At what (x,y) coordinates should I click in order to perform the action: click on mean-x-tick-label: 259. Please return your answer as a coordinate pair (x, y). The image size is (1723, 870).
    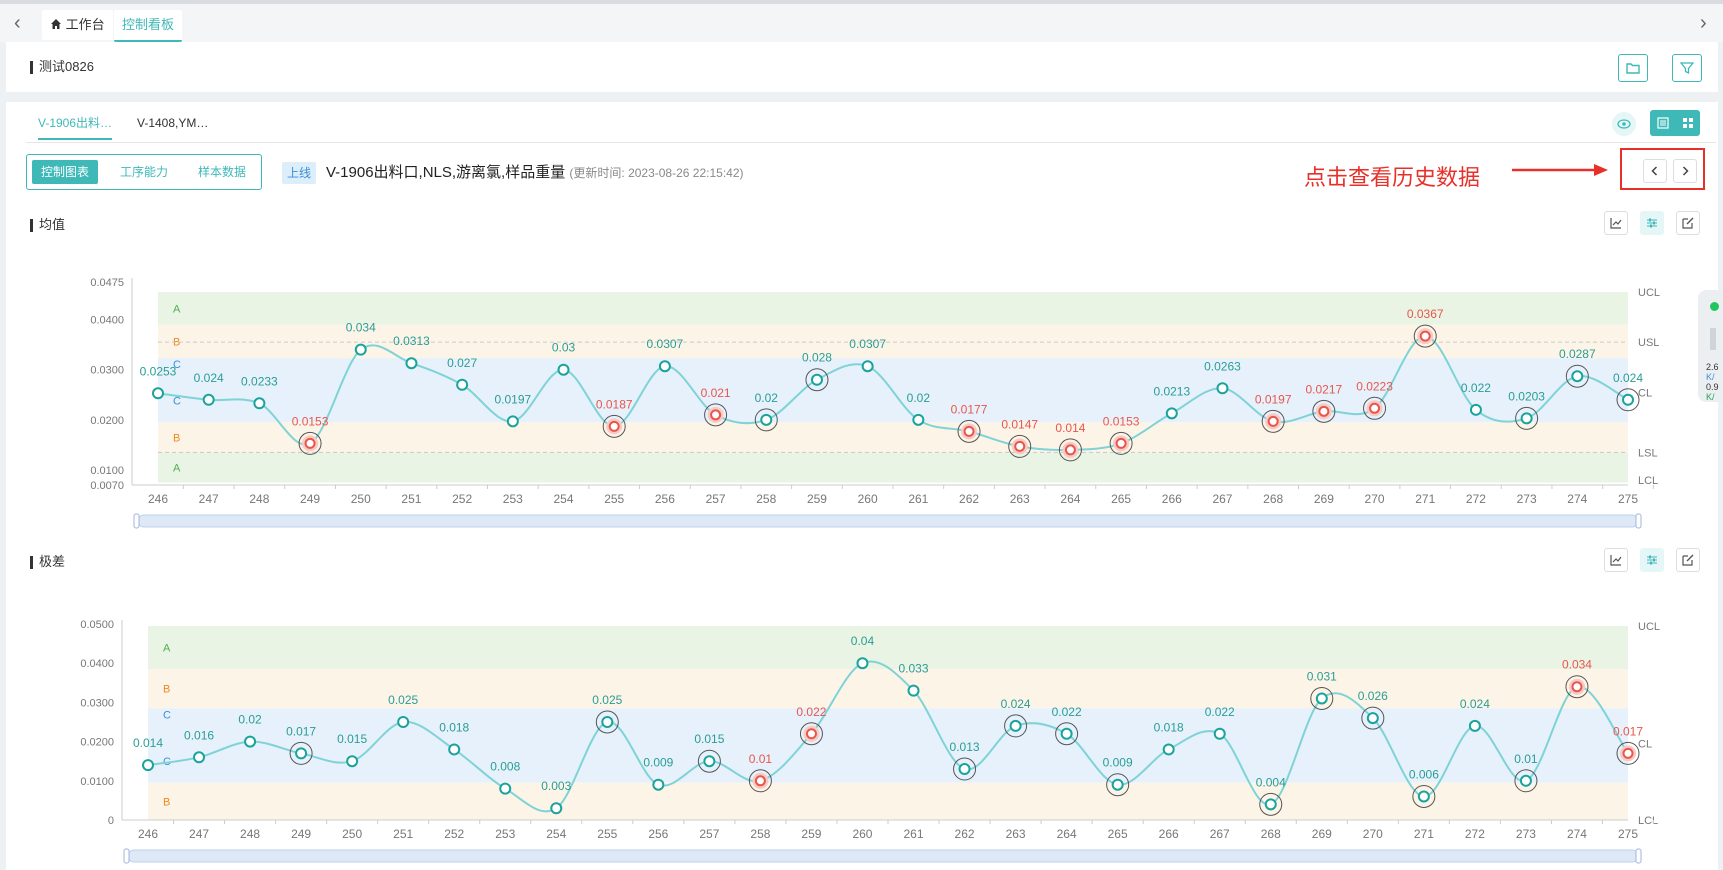
    Looking at the image, I should click on (817, 499).